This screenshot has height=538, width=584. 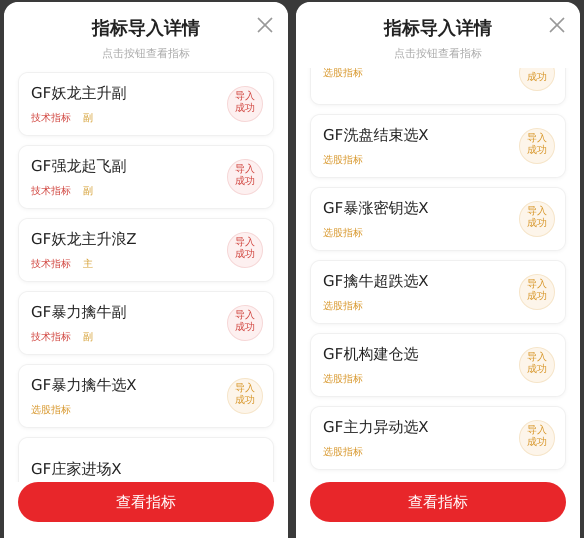 I want to click on indicator-card: GF妖龙主升浪Z 技术指标 主 导入 成功, so click(x=146, y=250).